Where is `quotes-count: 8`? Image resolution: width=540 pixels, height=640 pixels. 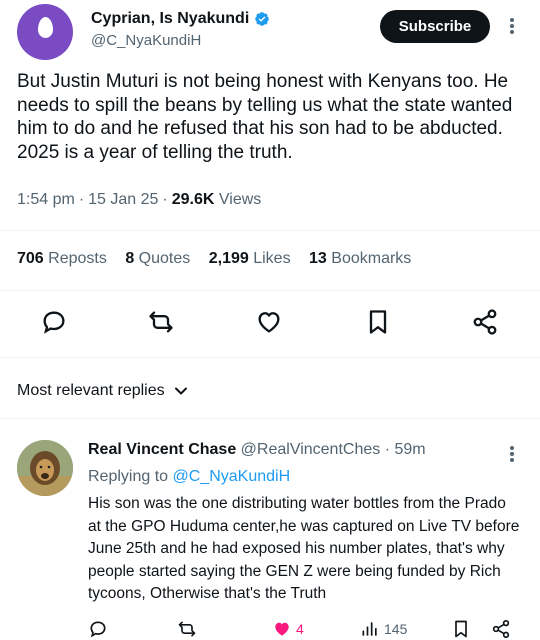
quotes-count: 8 is located at coordinates (130, 258).